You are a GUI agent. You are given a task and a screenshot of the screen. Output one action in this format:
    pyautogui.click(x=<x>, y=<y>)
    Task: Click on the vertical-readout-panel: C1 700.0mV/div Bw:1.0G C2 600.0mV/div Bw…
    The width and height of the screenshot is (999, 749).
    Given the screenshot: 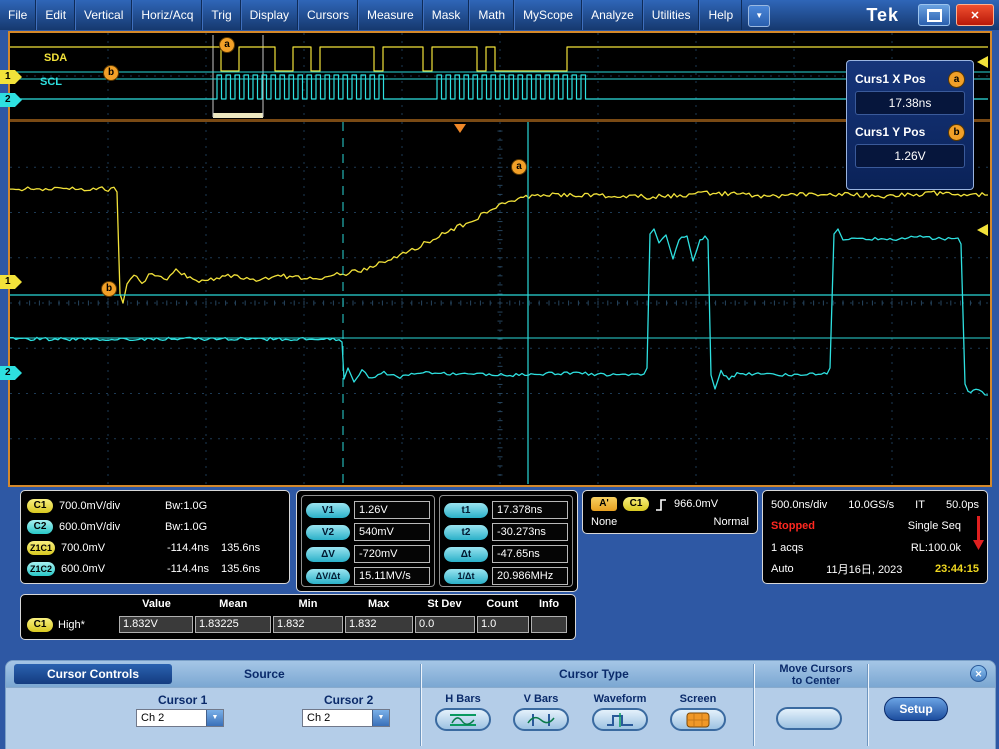 What is the action you would take?
    pyautogui.click(x=155, y=537)
    